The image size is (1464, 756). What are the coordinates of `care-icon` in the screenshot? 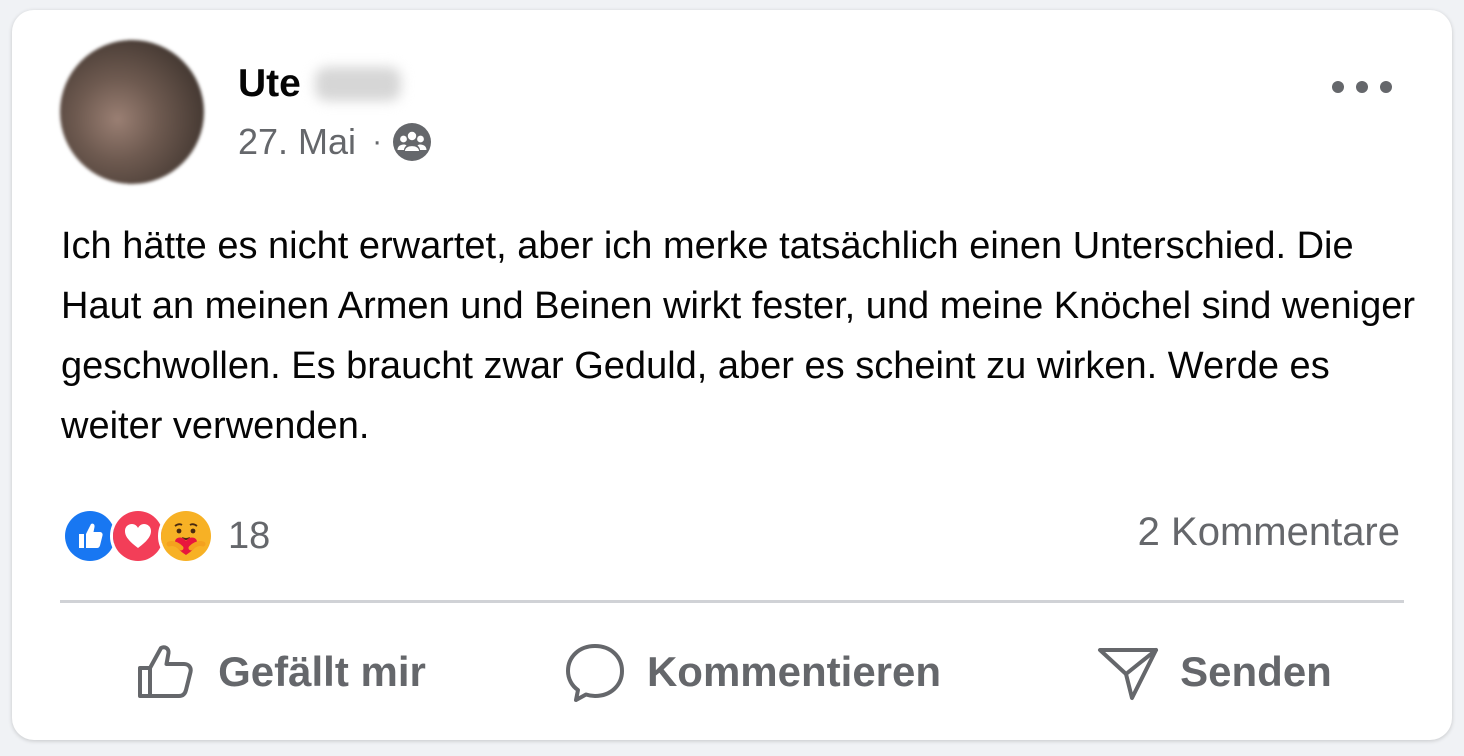 It's located at (186, 536).